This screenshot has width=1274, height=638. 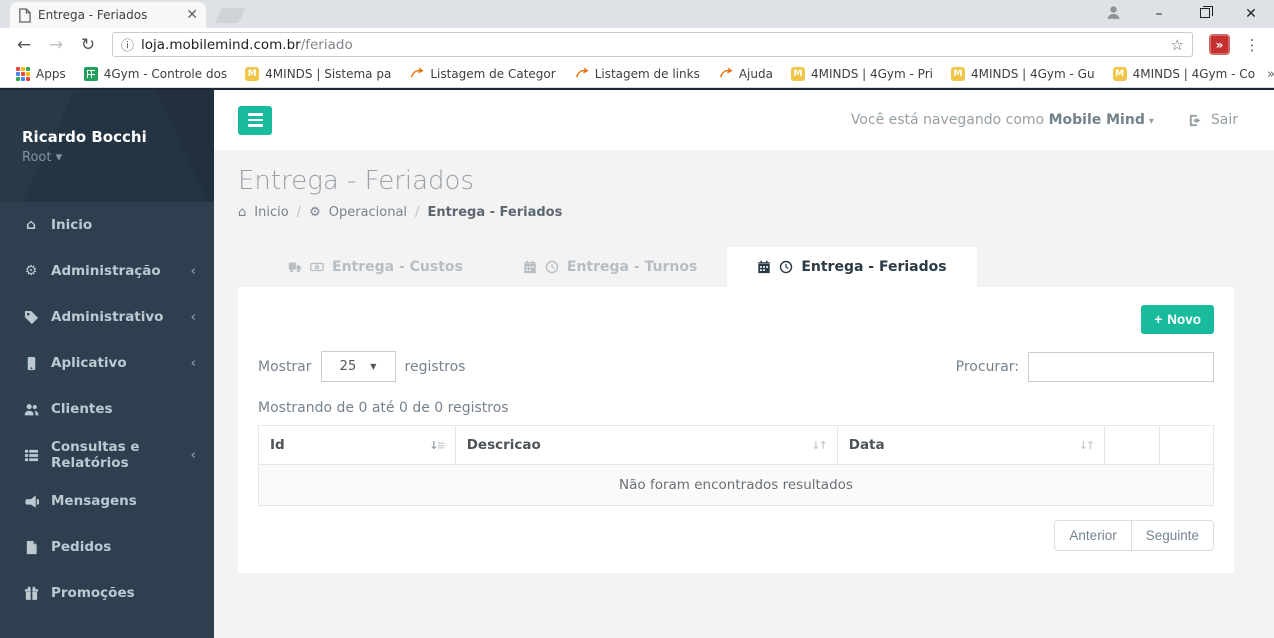 What do you see at coordinates (271, 212) in the screenshot?
I see `breadcrumb-home: Inicio` at bounding box center [271, 212].